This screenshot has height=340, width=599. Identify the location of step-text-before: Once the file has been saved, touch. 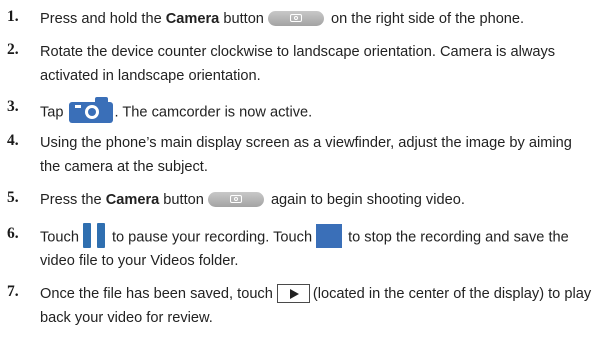
(156, 294).